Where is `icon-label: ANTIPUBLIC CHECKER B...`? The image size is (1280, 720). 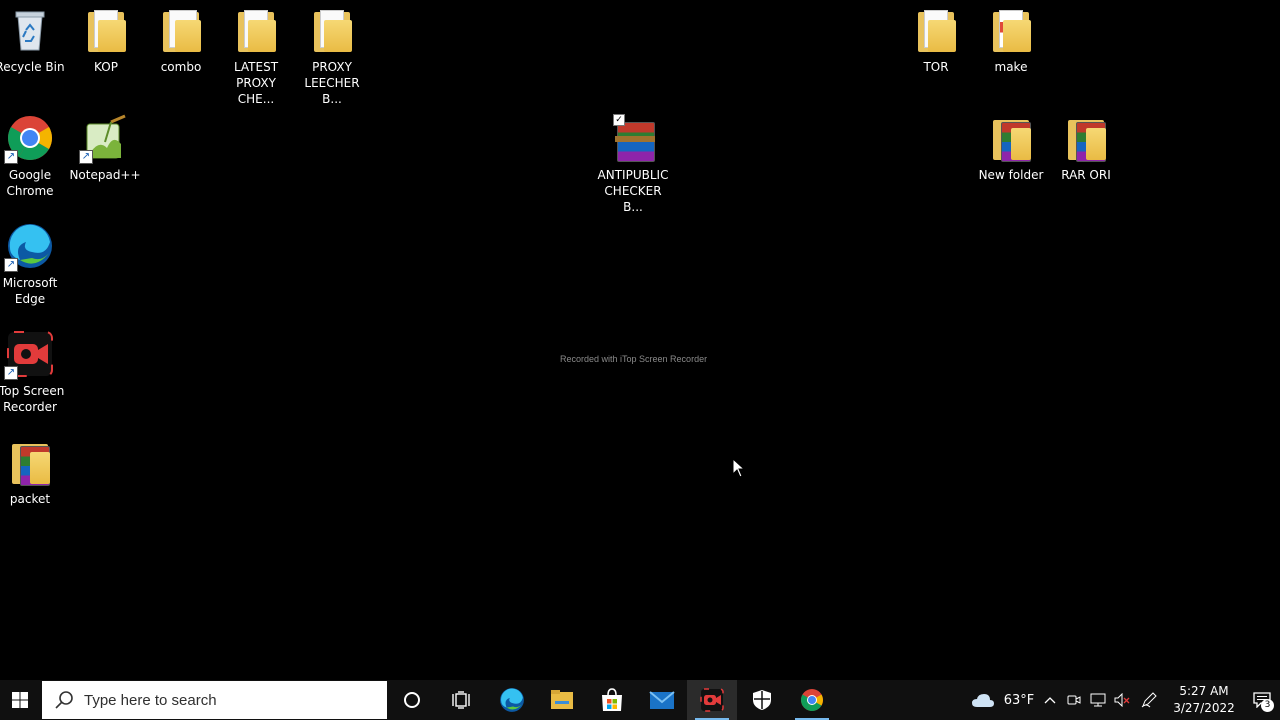
icon-label: ANTIPUBLIC CHECKER B... is located at coordinates (633, 191).